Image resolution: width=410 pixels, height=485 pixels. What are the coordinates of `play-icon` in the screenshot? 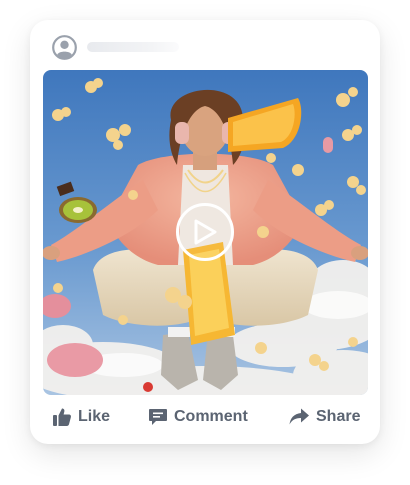 It's located at (205, 232).